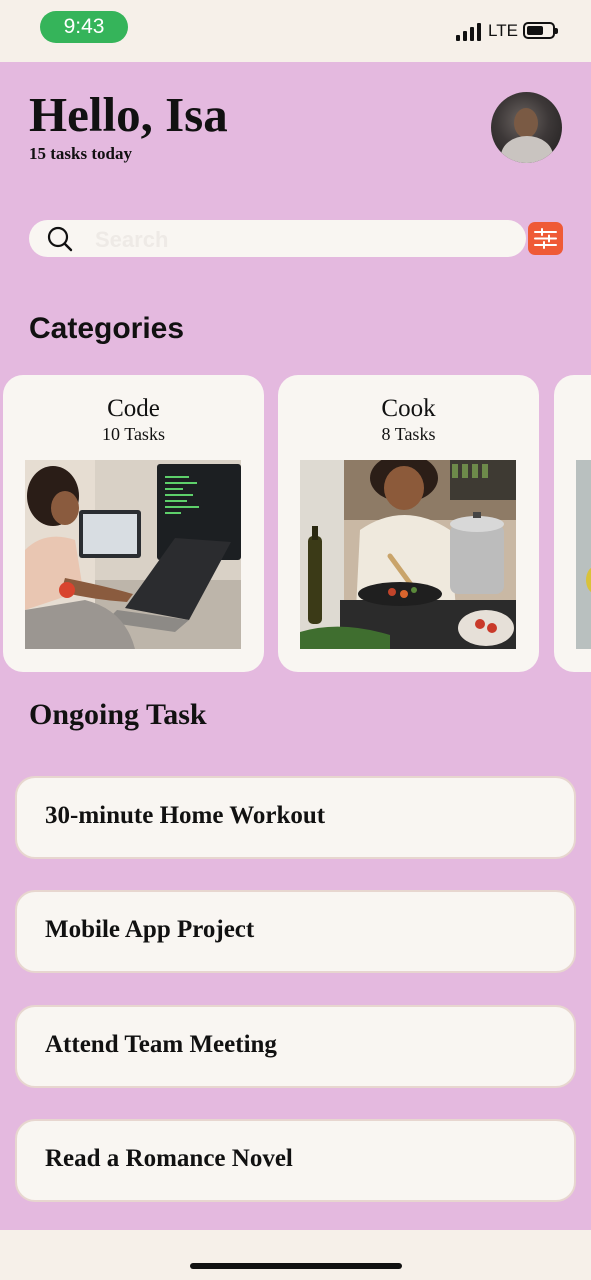  Describe the element at coordinates (60, 239) in the screenshot. I see `search-icon` at that location.